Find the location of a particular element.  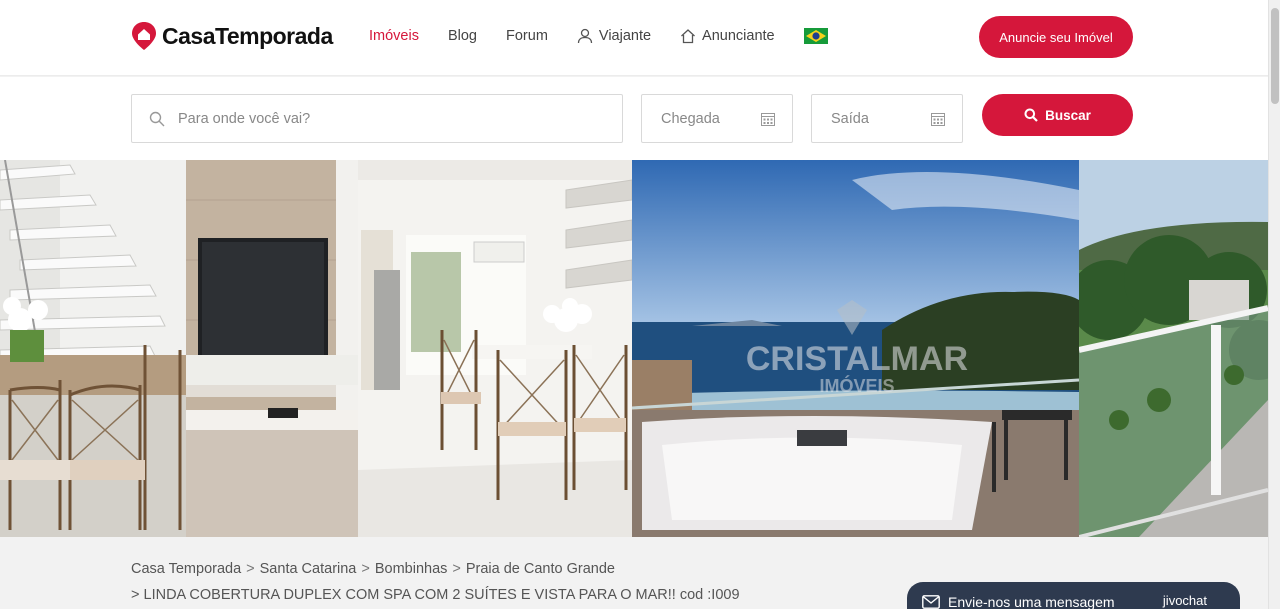

page-scrollbar is located at coordinates (1274, 304).